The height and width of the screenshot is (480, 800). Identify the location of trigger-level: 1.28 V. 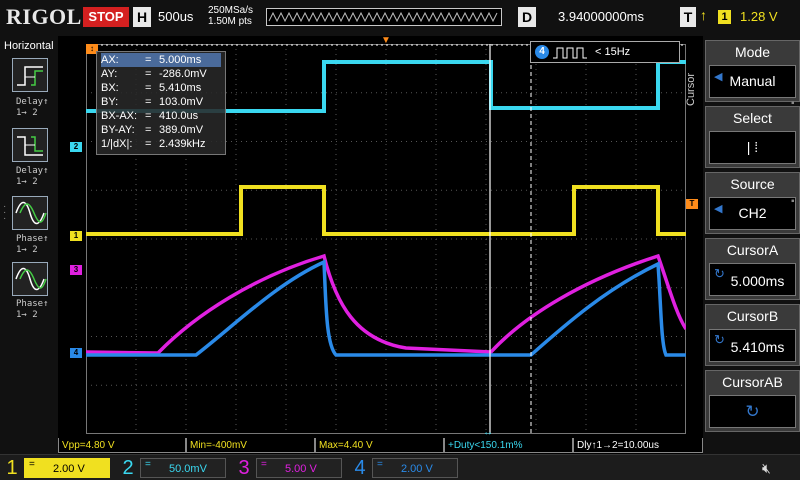
(759, 16).